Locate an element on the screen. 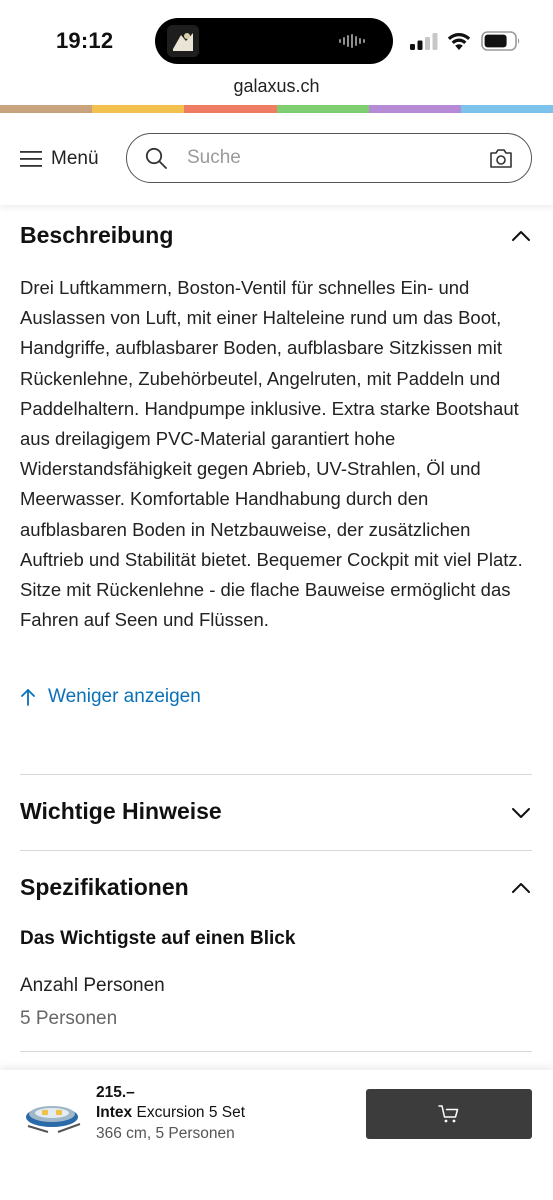 Image resolution: width=553 pixels, height=1200 pixels. search-box is located at coordinates (329, 158).